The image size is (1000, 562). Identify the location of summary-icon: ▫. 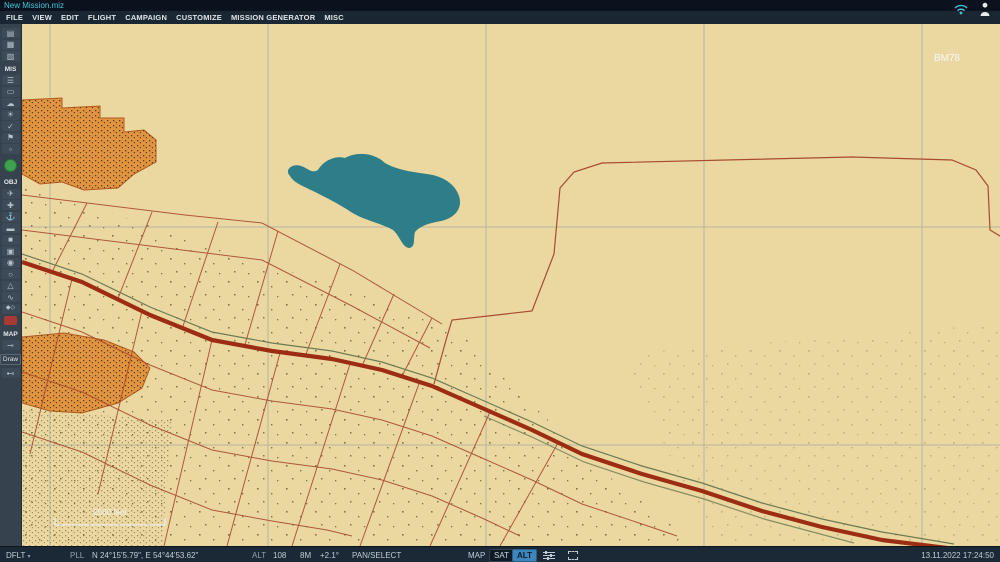
(10, 149).